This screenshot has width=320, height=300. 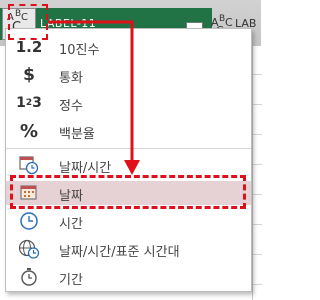 What do you see at coordinates (29, 249) in the screenshot?
I see `globe-clock-icon` at bounding box center [29, 249].